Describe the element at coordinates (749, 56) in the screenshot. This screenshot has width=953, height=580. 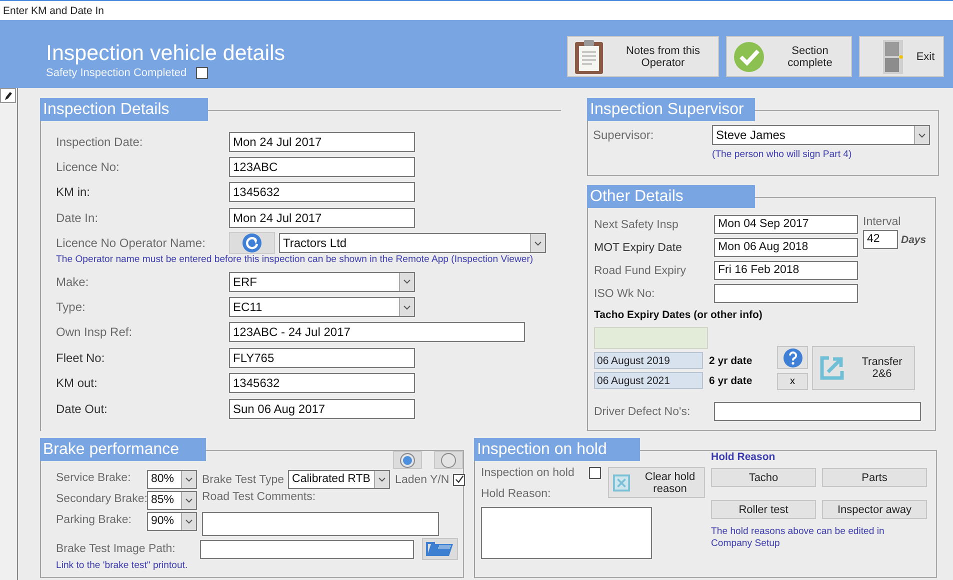
I see `check-icon` at that location.